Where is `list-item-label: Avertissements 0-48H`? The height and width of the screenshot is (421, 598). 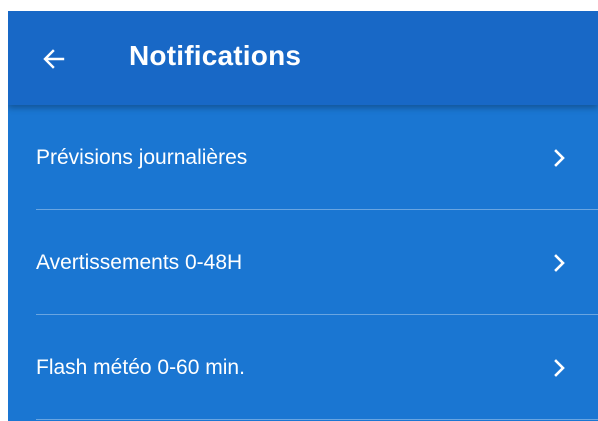 list-item-label: Avertissements 0-48H is located at coordinates (139, 262).